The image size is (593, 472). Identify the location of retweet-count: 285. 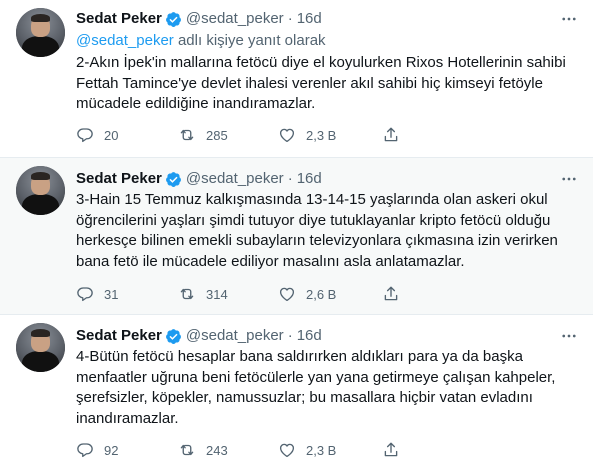
(217, 135).